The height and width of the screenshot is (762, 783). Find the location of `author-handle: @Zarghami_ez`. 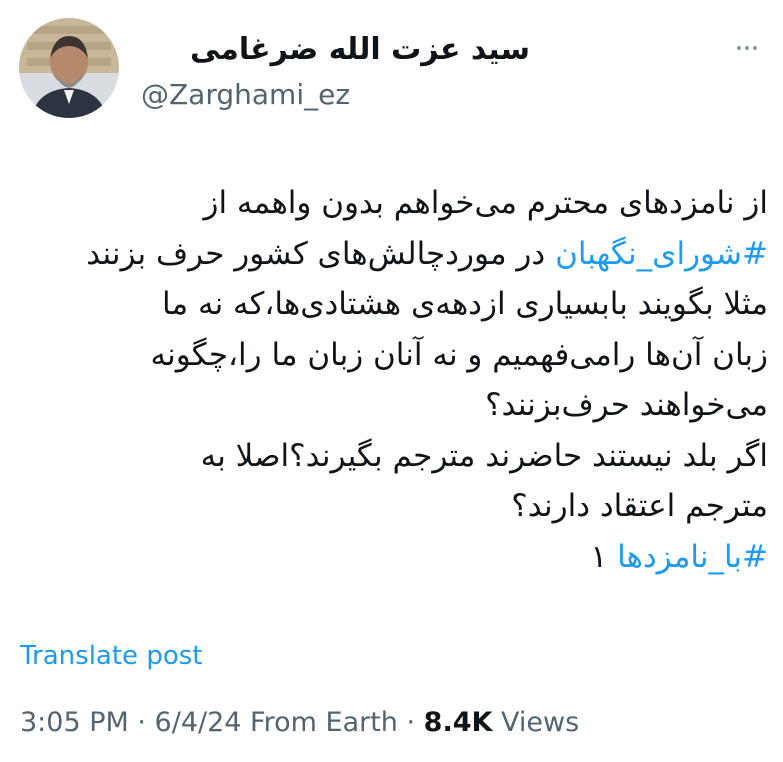

author-handle: @Zarghami_ez is located at coordinates (291, 95).